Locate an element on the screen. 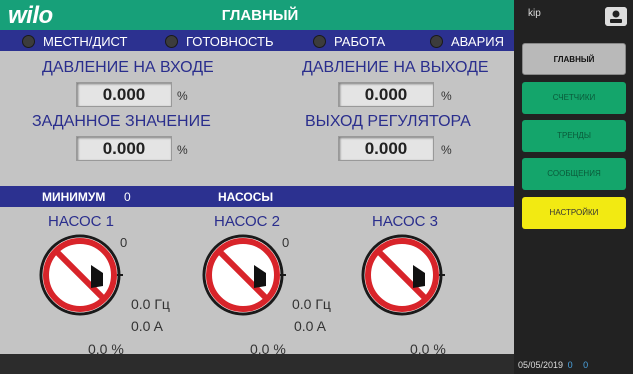 The width and height of the screenshot is (633, 374). setpoint-label: ЗАДАННОЕ ЗНАЧЕНИЕ is located at coordinates (121, 121).